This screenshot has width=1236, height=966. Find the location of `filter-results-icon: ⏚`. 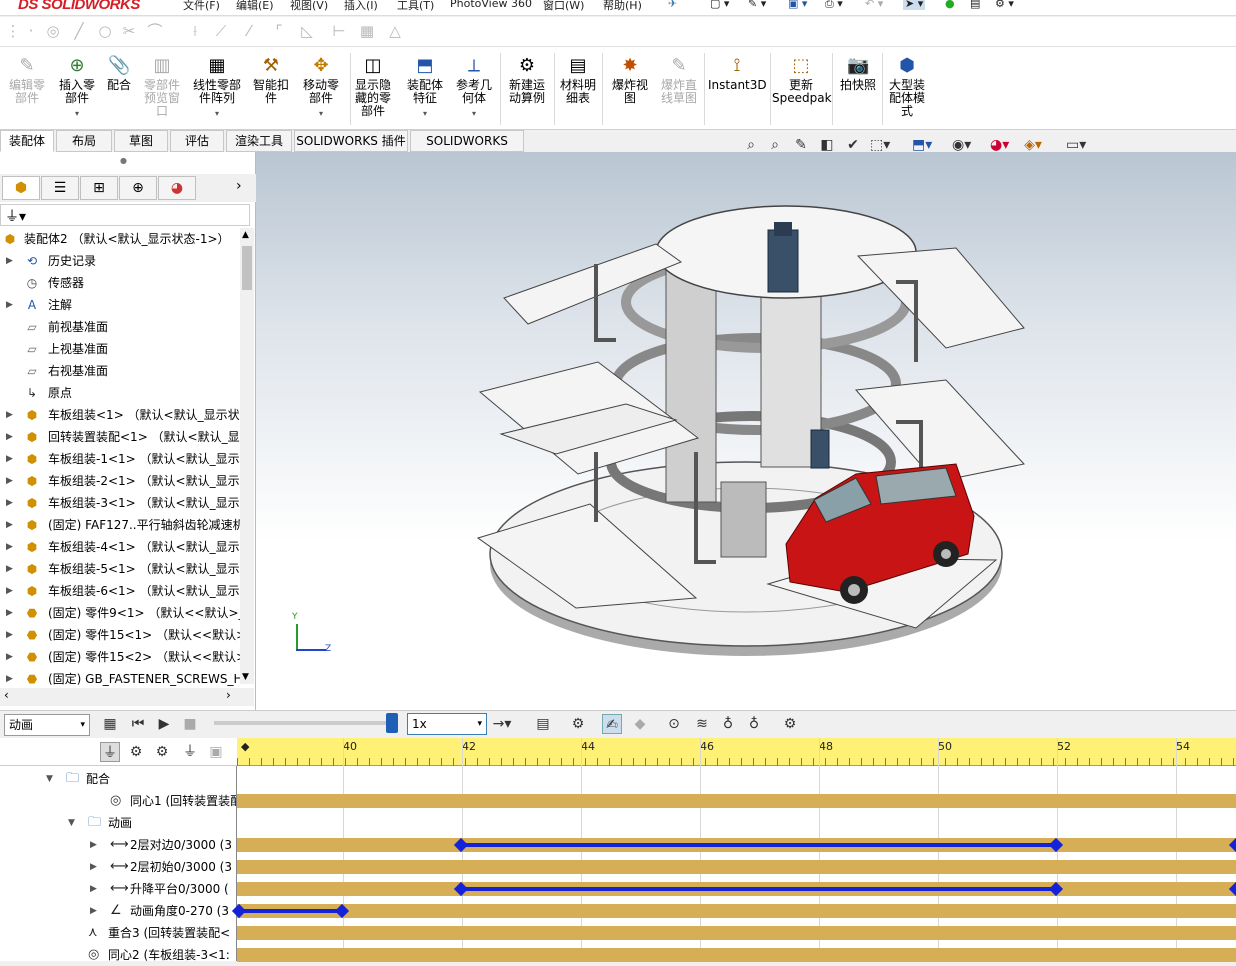

filter-results-icon: ⏚ is located at coordinates (190, 752).